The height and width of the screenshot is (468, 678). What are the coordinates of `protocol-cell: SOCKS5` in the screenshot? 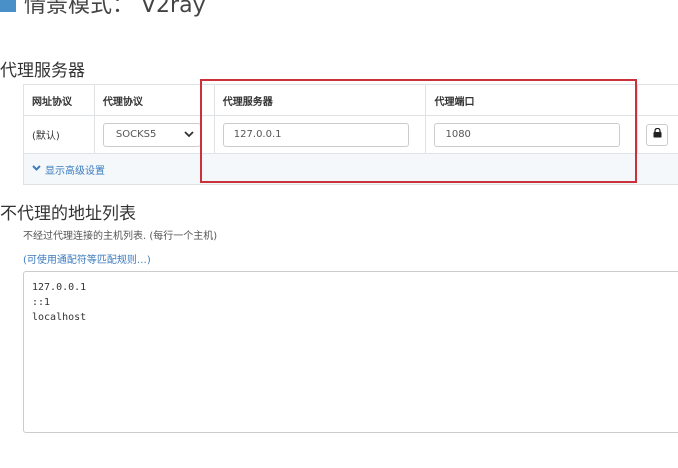 It's located at (154, 134).